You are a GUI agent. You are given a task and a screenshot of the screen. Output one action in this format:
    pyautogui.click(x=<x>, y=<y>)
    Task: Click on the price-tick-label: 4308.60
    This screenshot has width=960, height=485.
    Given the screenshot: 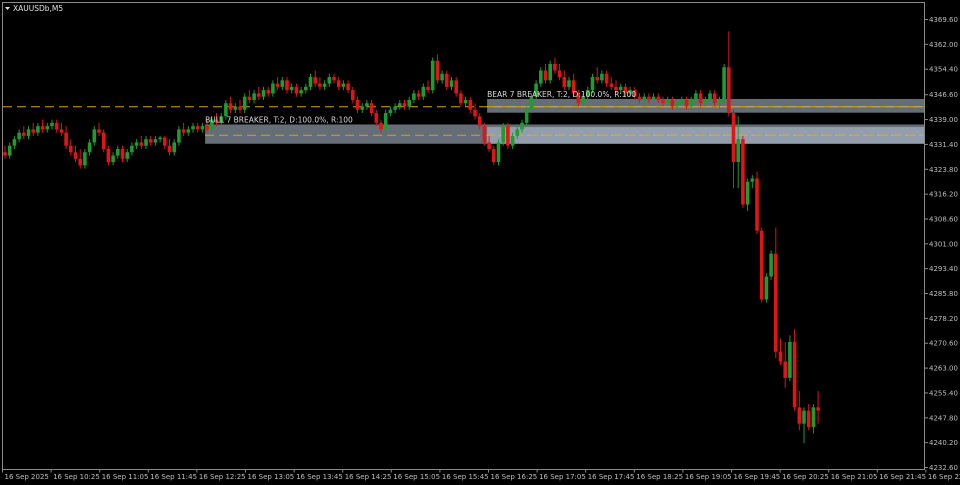 What is the action you would take?
    pyautogui.click(x=943, y=219)
    